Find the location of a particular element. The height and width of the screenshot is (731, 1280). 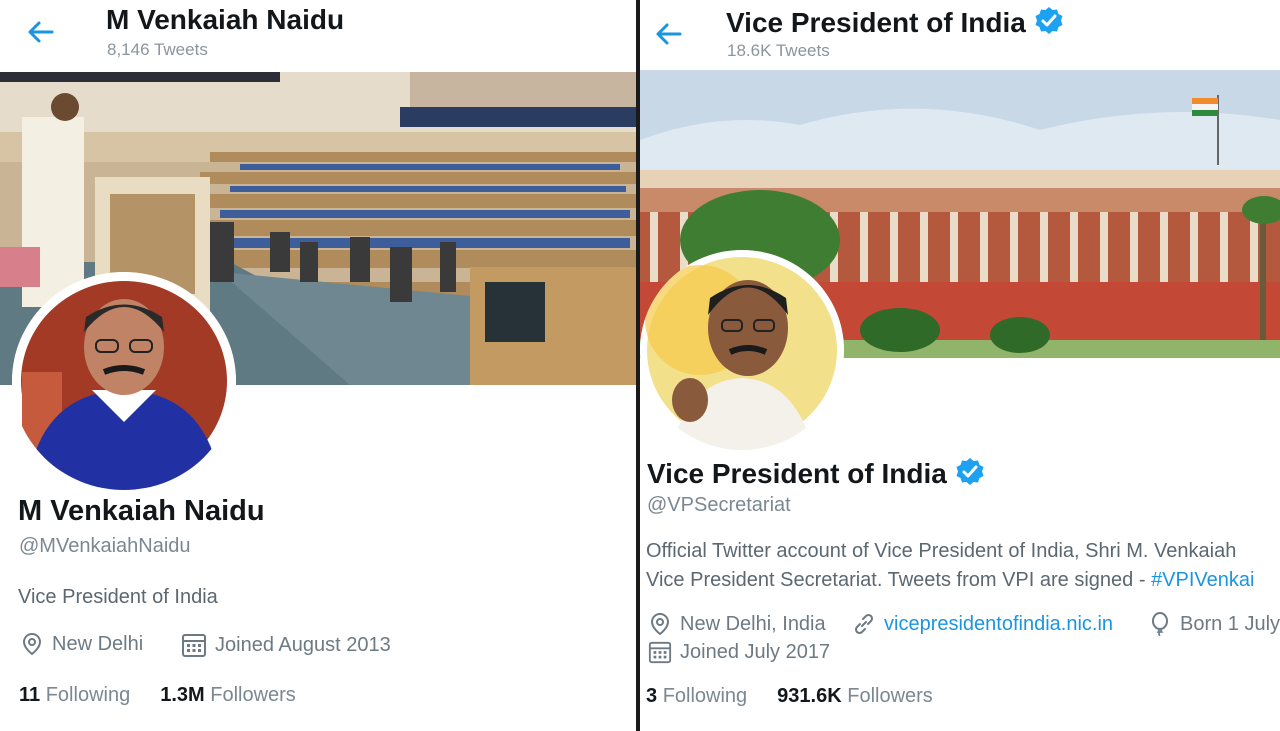

profile-header: Vice President of India 18.6K Tweets is located at coordinates (960, 36).